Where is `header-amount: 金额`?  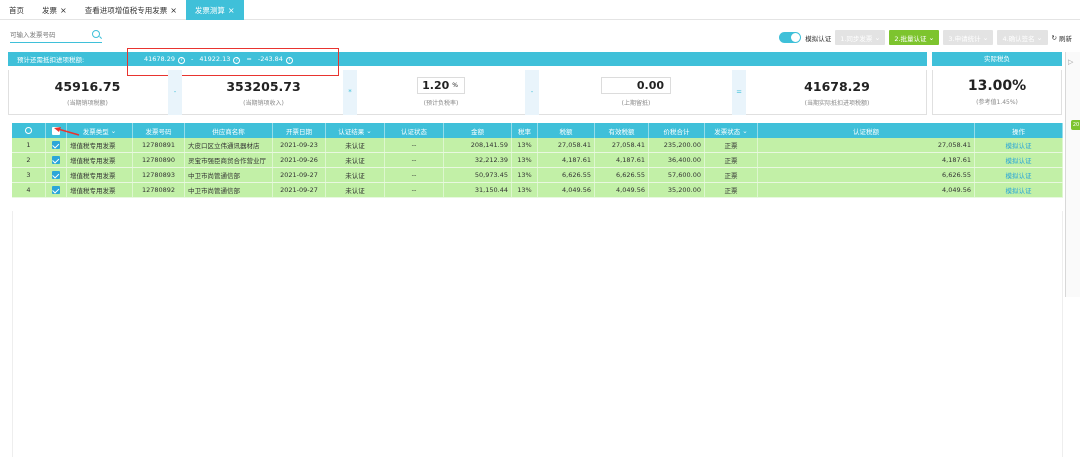
header-amount: 金额 is located at coordinates (478, 130).